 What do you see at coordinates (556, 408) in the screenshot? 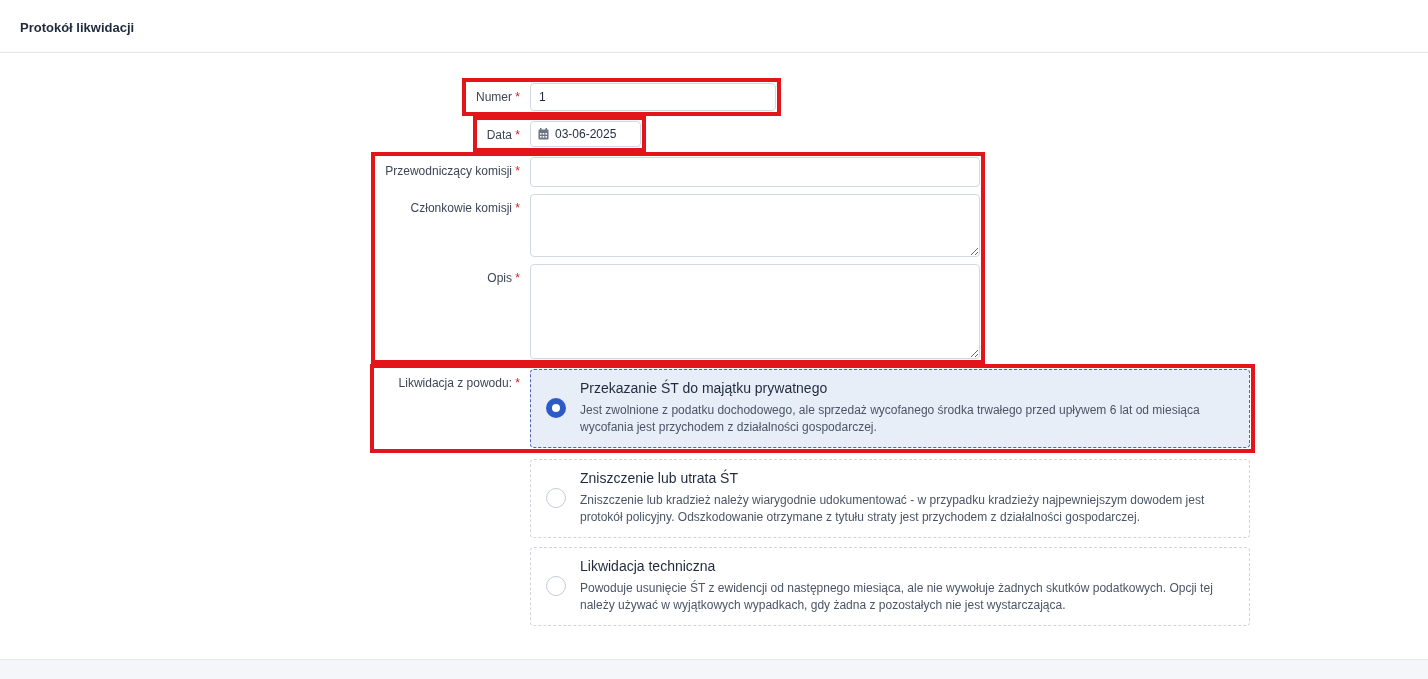
I see `radio-button` at bounding box center [556, 408].